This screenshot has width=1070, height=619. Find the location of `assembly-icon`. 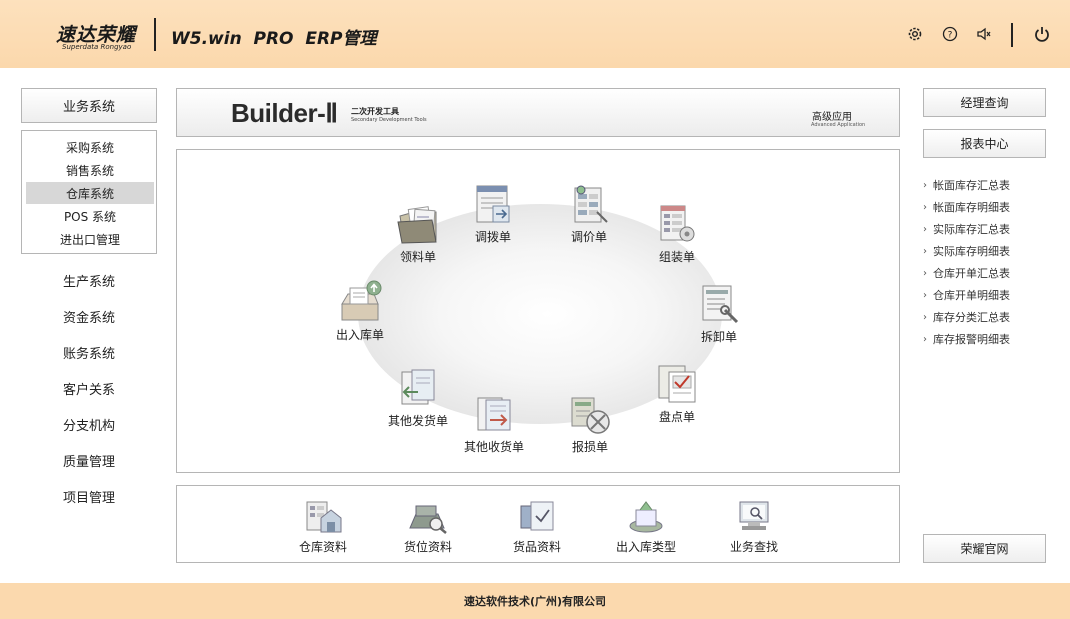

assembly-icon is located at coordinates (677, 223).